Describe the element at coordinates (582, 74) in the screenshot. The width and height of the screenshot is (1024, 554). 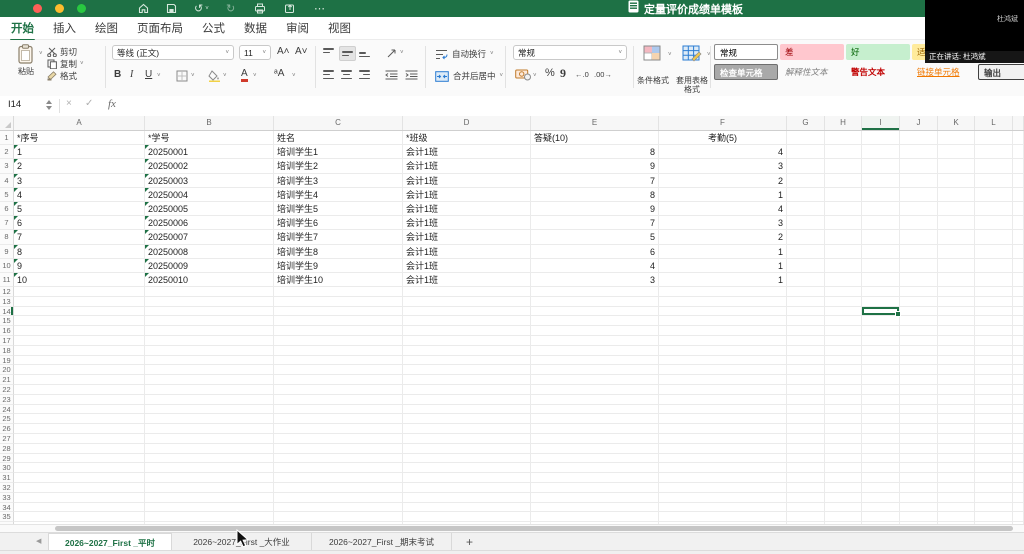
I see `increase-decimal-button: ←.0` at that location.